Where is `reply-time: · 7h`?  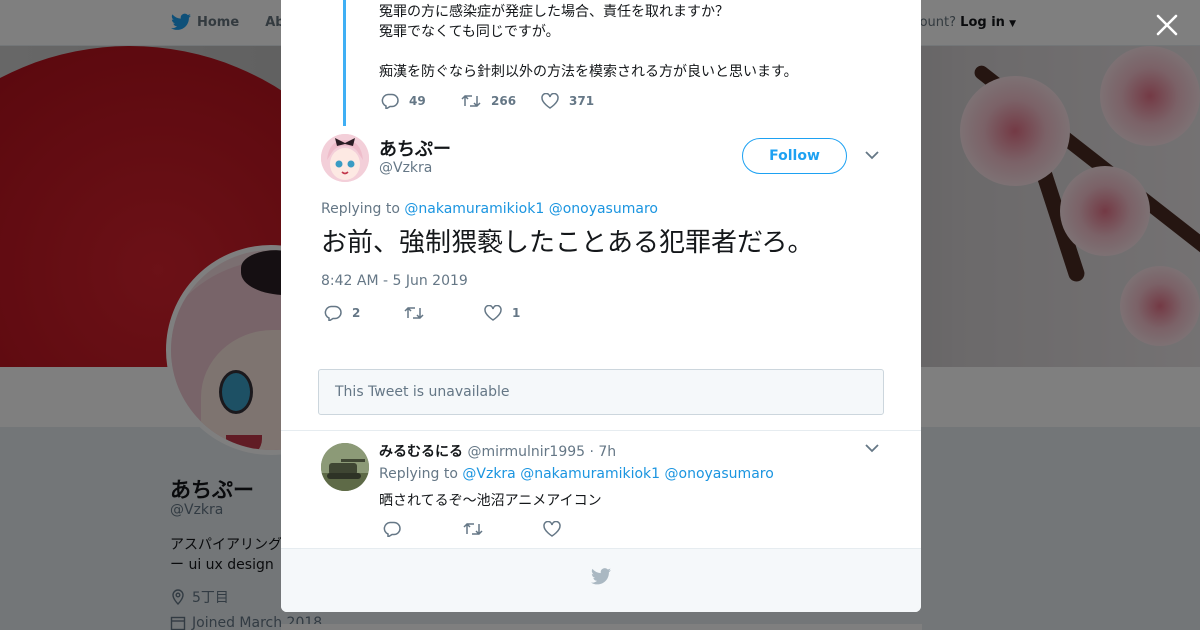 reply-time: · 7h is located at coordinates (603, 452).